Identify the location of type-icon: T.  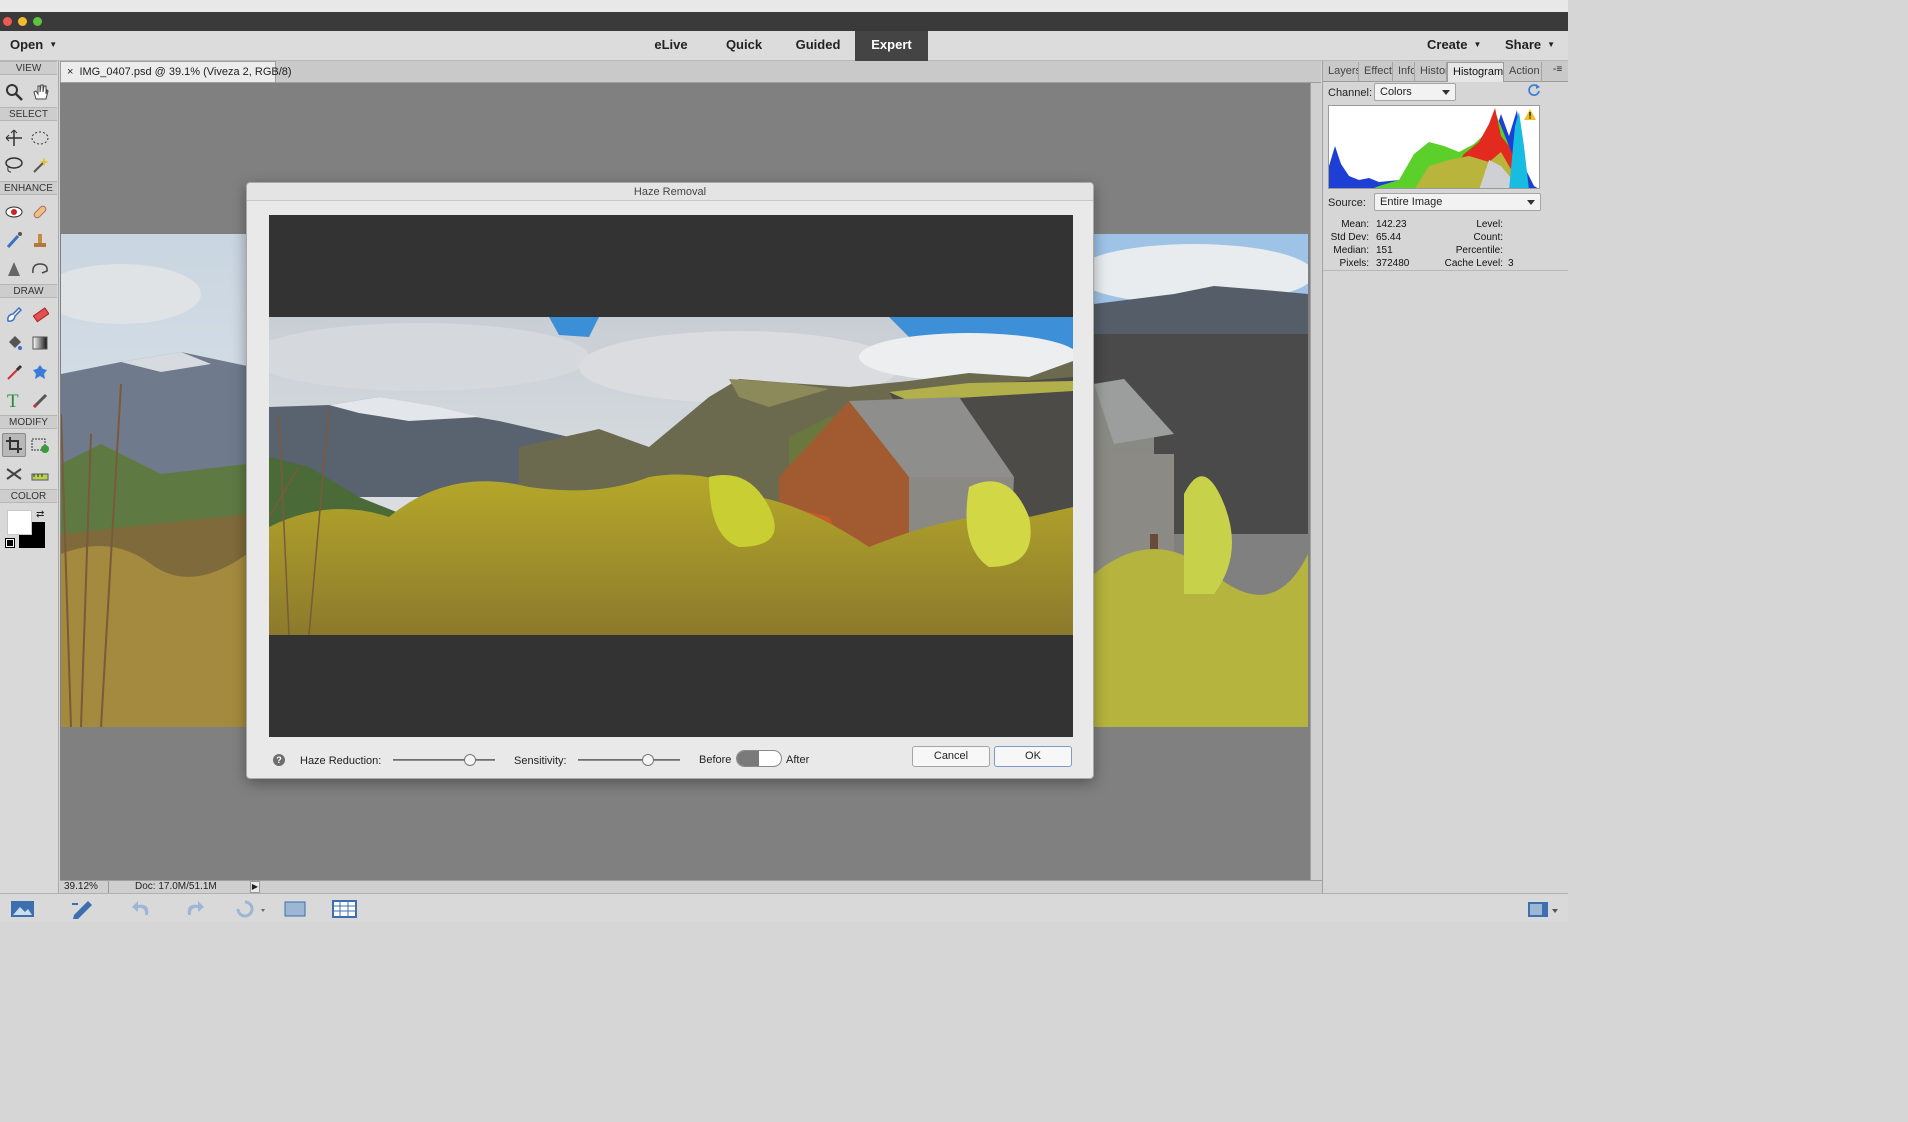
(14, 400).